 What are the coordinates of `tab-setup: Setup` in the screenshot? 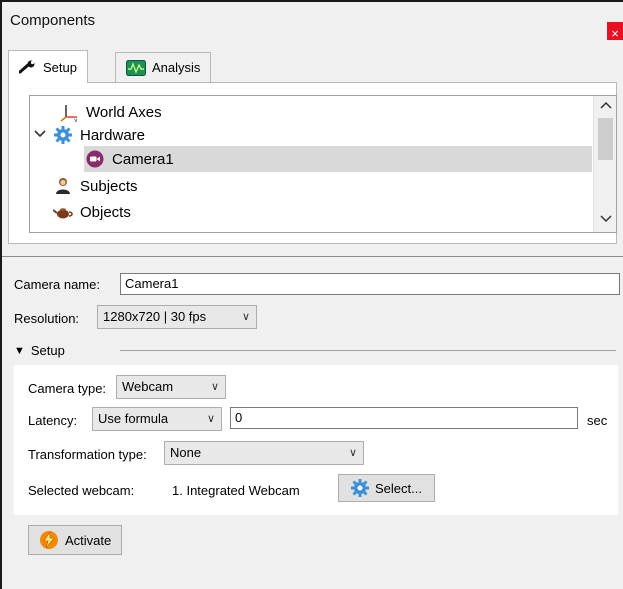 It's located at (48, 66).